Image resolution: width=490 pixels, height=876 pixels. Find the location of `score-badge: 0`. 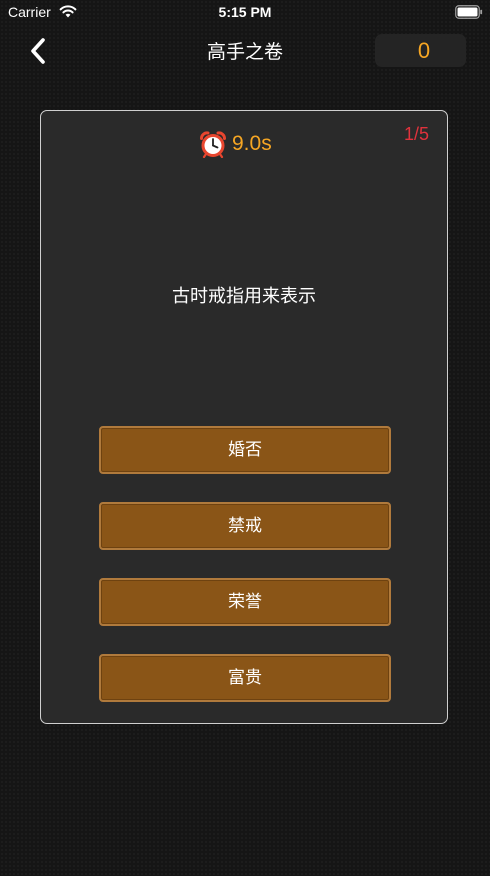

score-badge: 0 is located at coordinates (420, 50).